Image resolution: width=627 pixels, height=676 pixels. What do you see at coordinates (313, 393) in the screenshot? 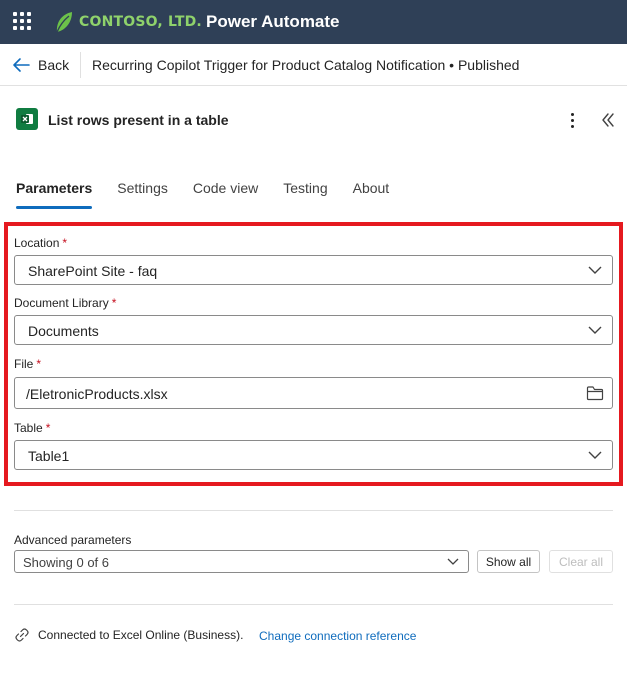
I see `file-input: /EletronicProducts.xlsx` at bounding box center [313, 393].